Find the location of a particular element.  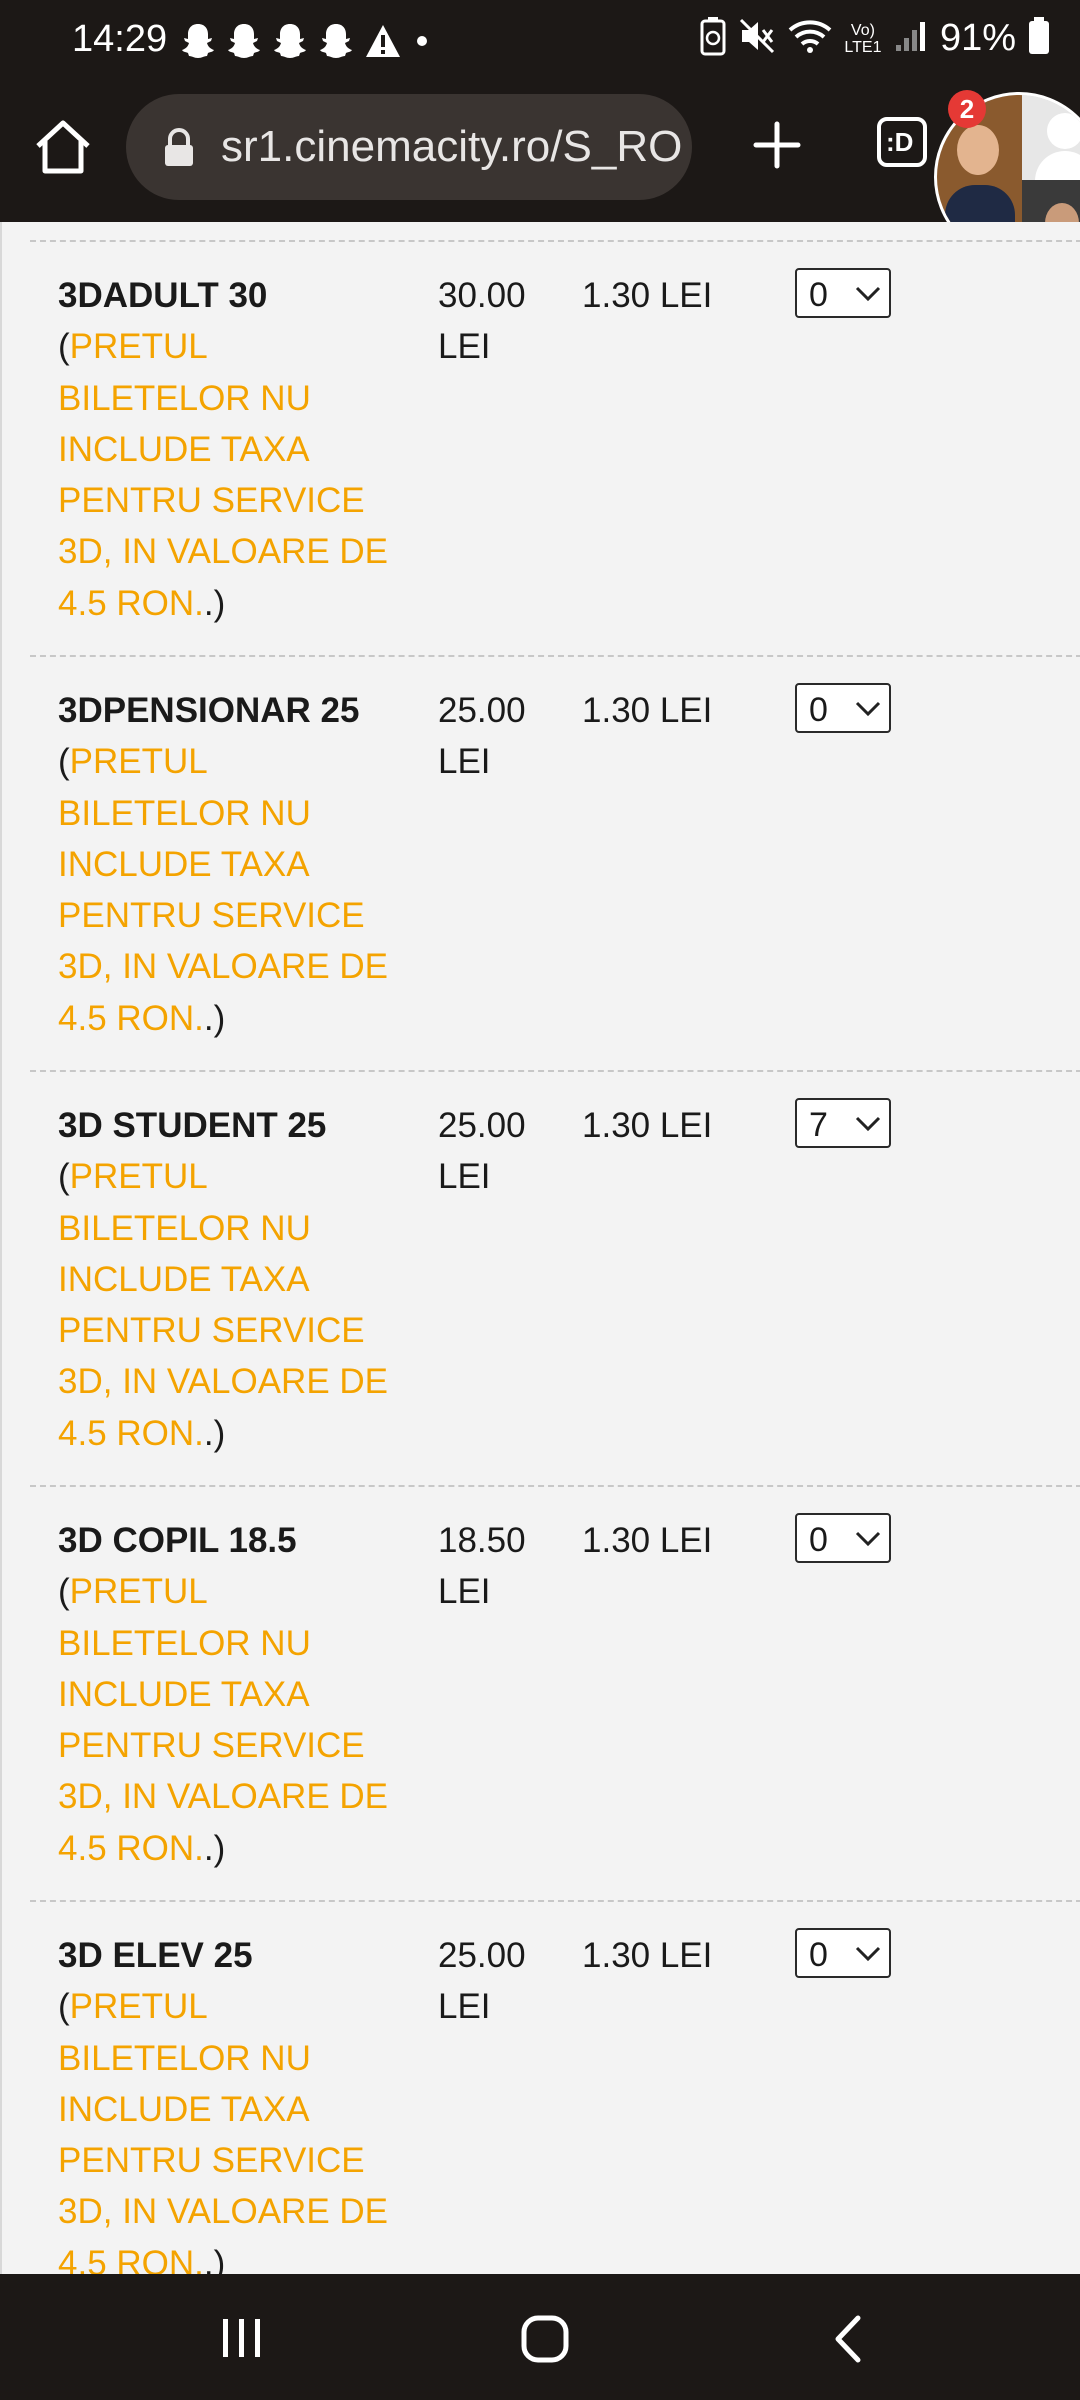

signal-icon is located at coordinates (911, 38).